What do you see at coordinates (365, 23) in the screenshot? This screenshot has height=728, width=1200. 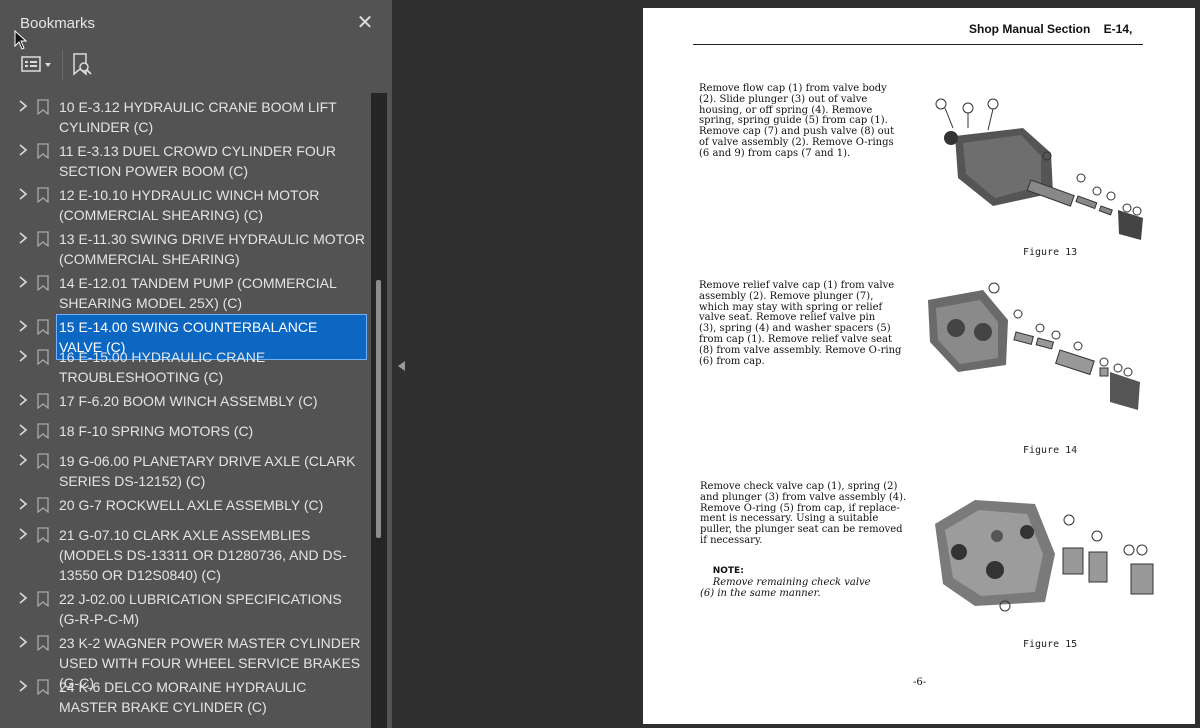 I see `close-icon: ✕` at bounding box center [365, 23].